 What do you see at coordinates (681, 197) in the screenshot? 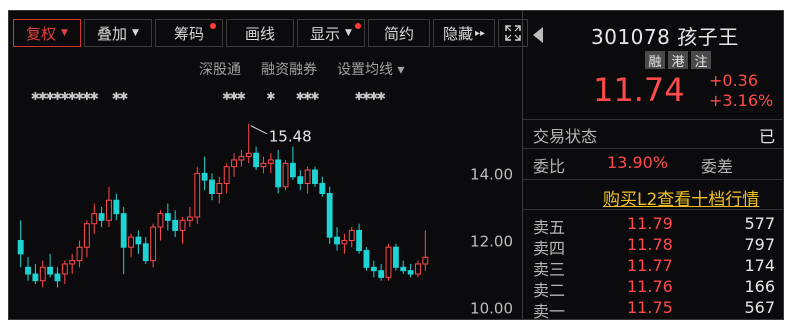
I see `buy-l2-link: 购买L2查看十档行情` at bounding box center [681, 197].